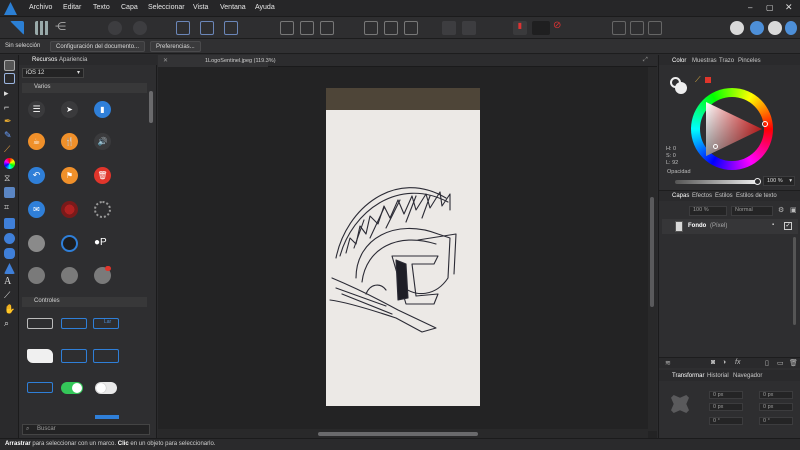 The image size is (800, 450). What do you see at coordinates (233, 7) in the screenshot?
I see `menu-ventana: Ventana` at bounding box center [233, 7].